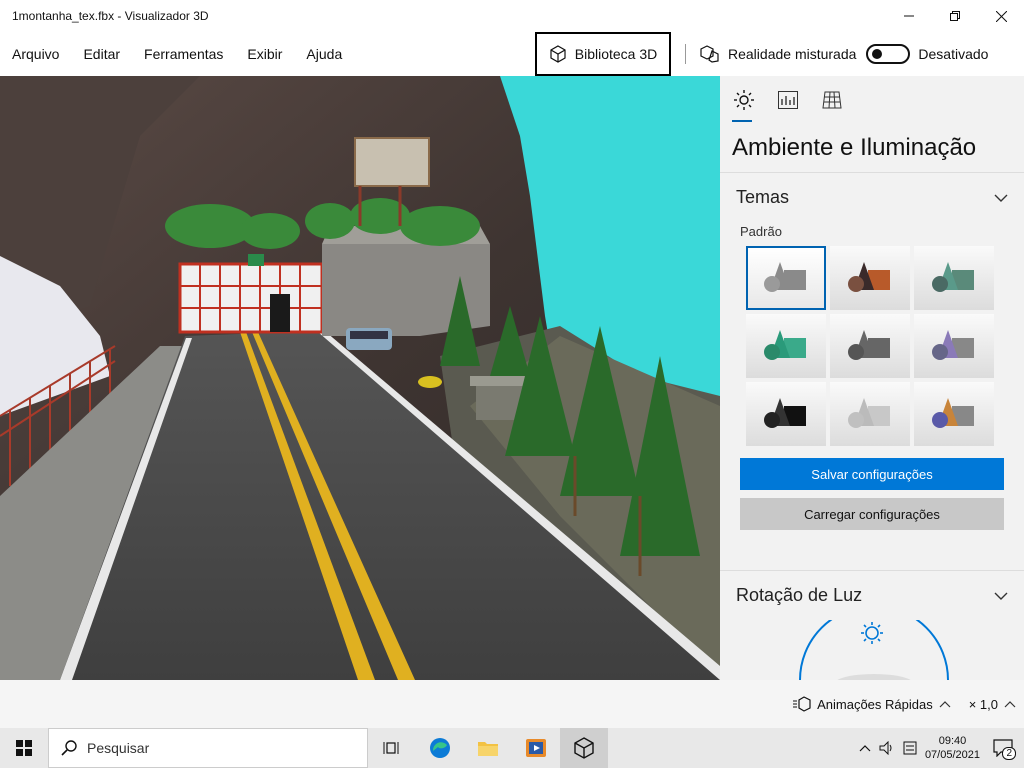  I want to click on restore-button, so click(955, 16).